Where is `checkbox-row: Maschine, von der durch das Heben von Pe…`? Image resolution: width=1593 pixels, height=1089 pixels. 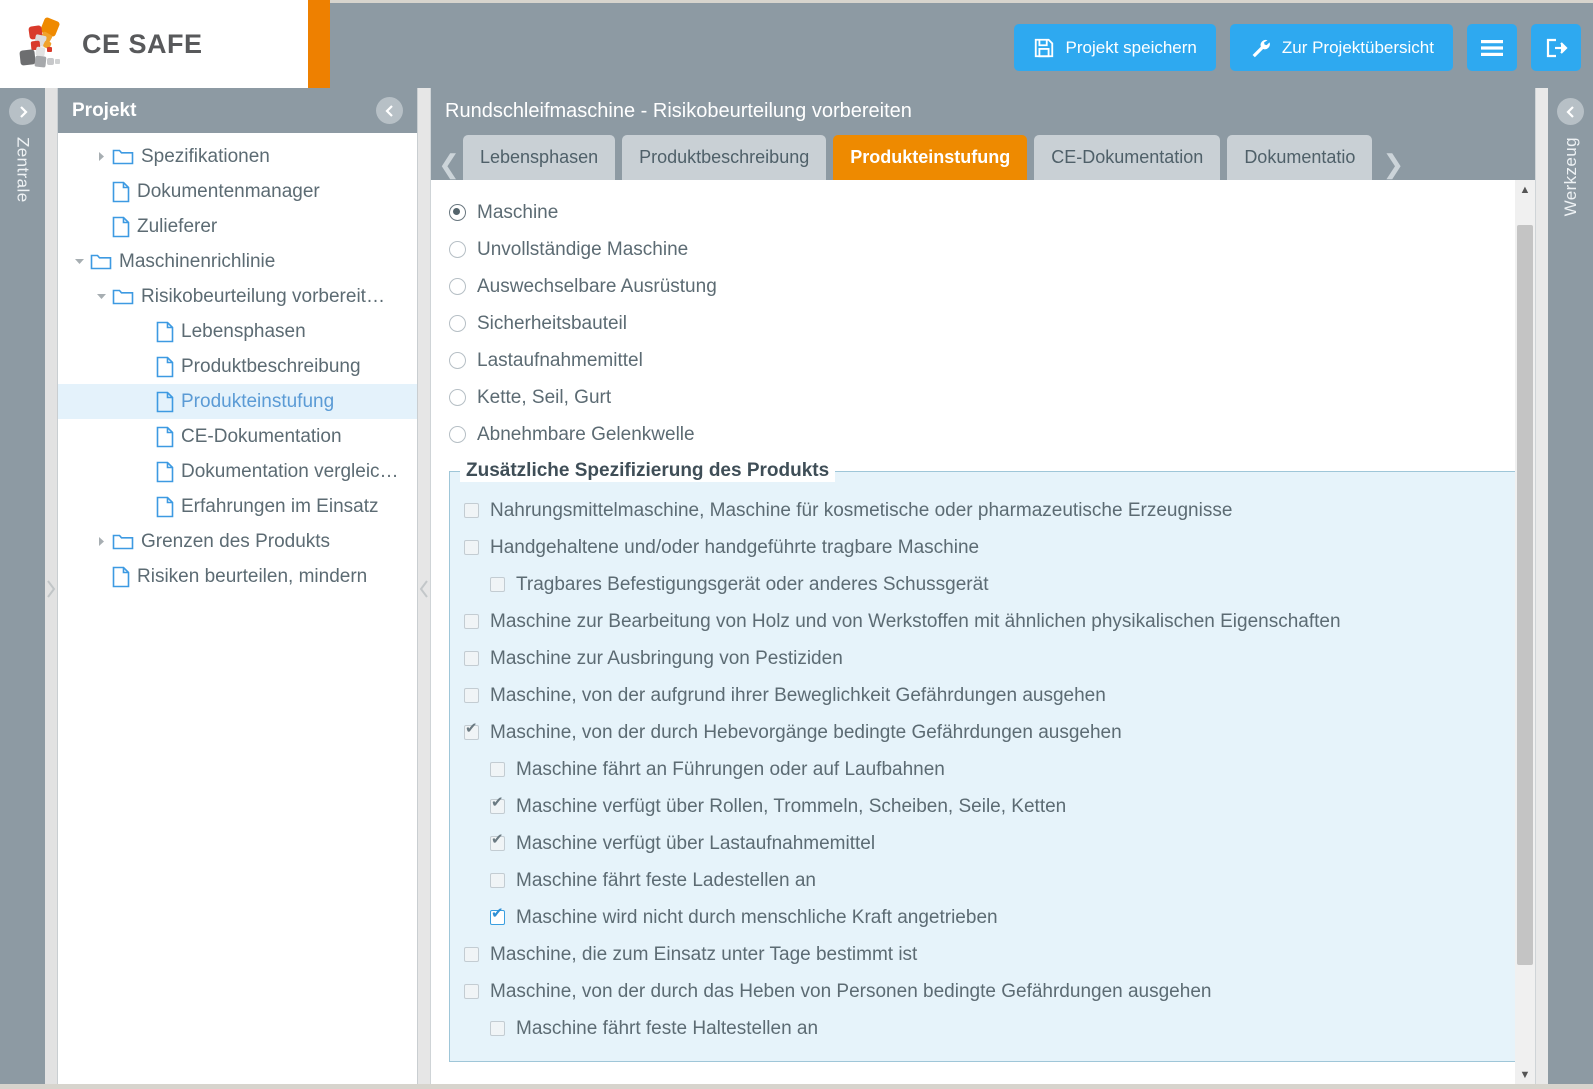 checkbox-row: Maschine, von der durch das Heben von Pe… is located at coordinates (983, 991).